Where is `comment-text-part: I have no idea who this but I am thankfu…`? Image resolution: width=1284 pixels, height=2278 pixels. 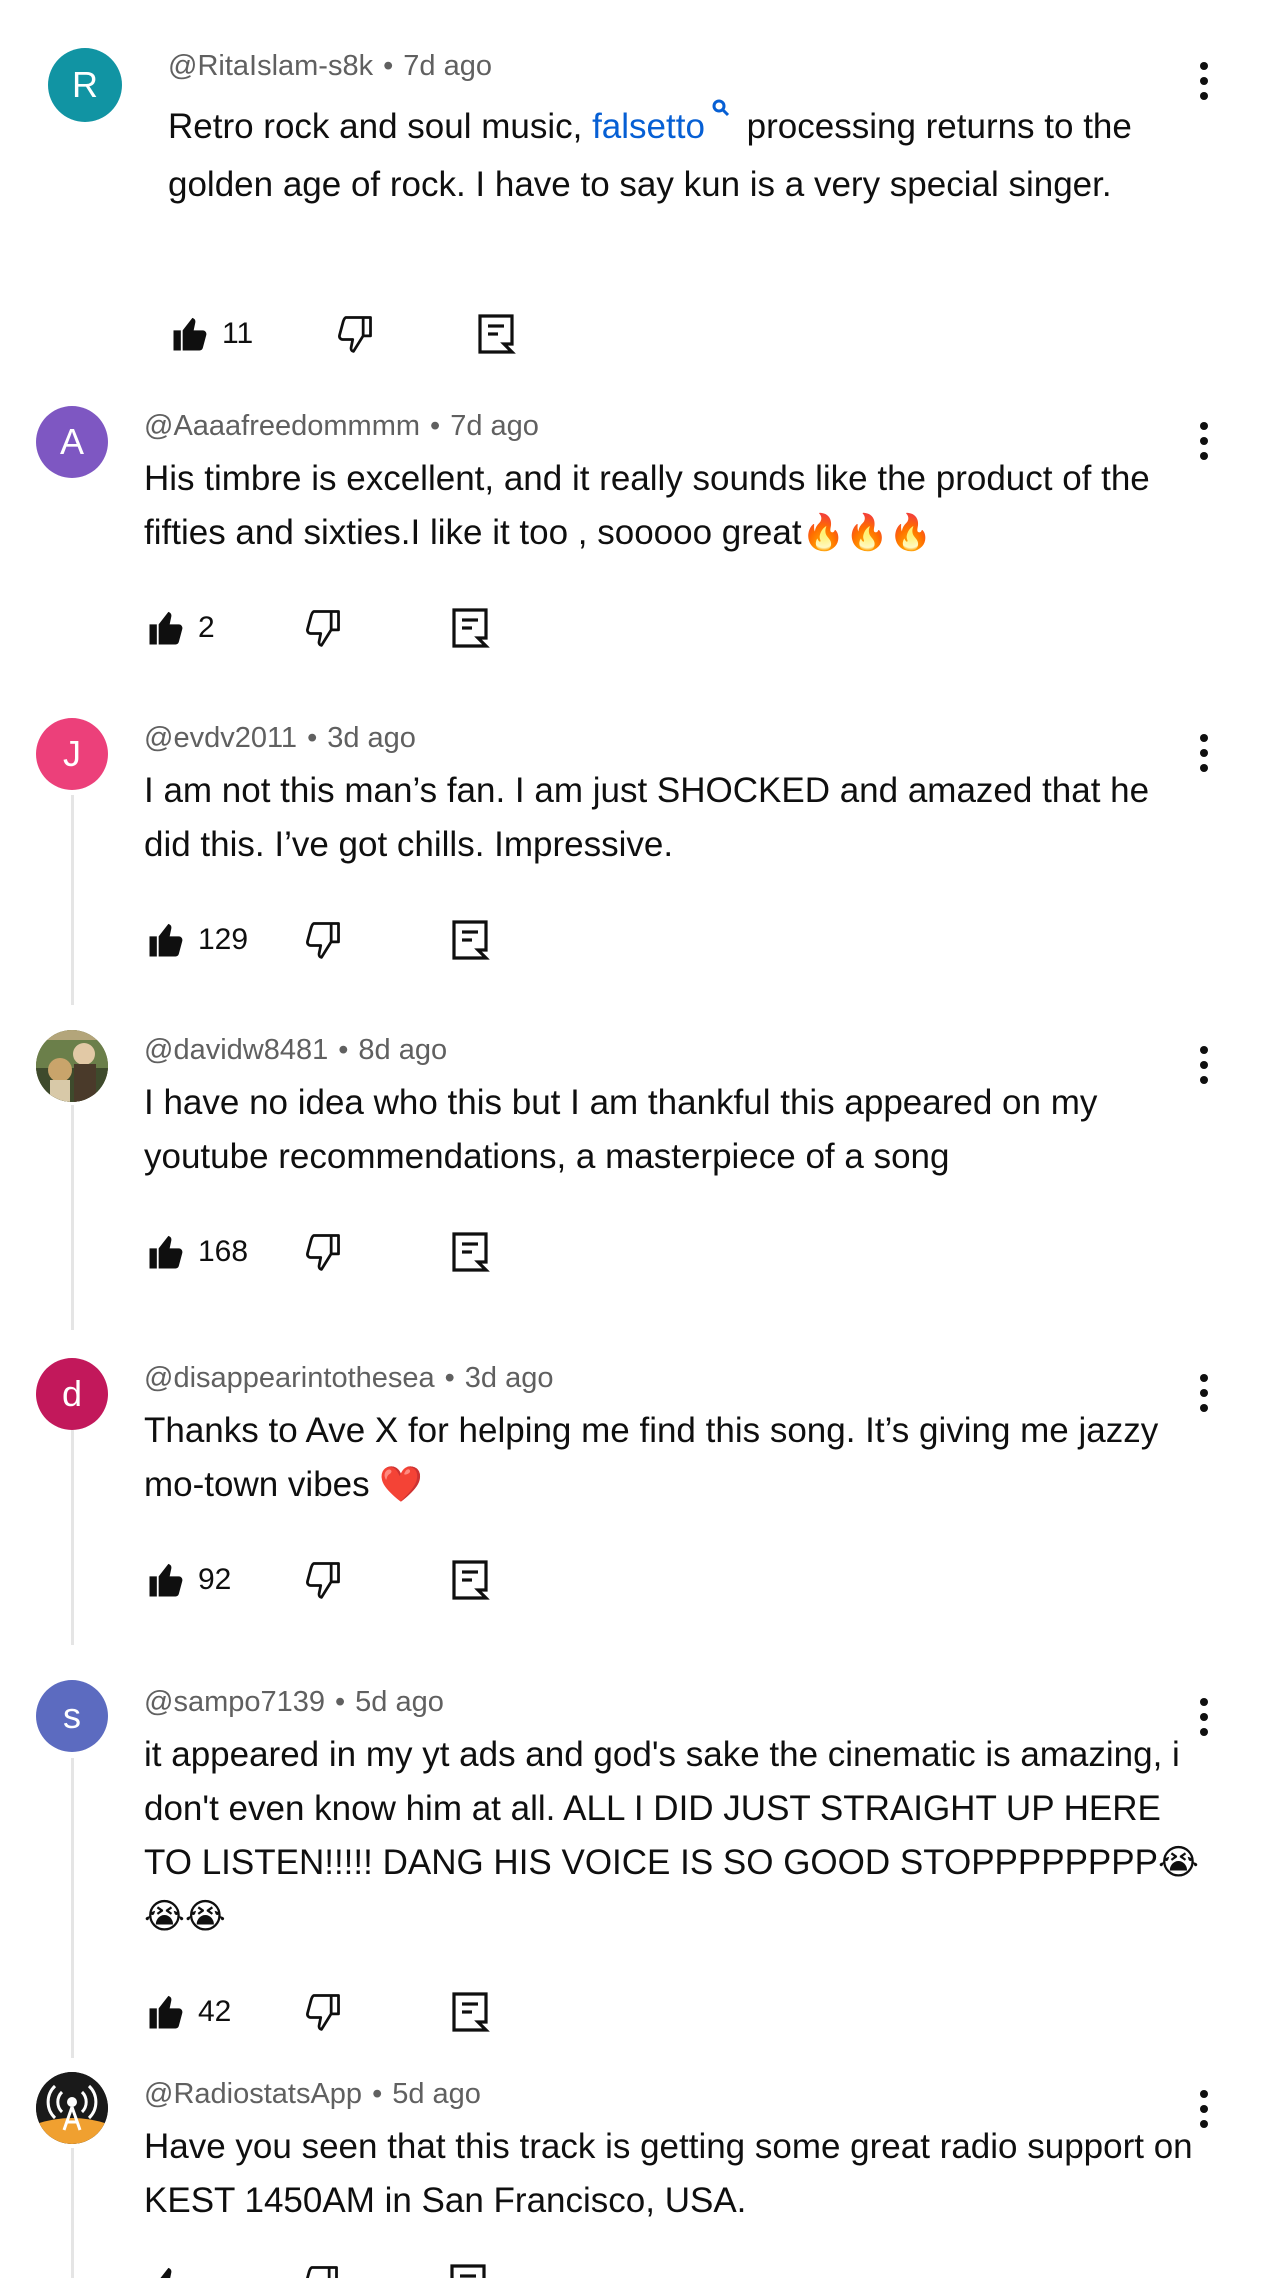 comment-text-part: I have no idea who this but I am thankfu… is located at coordinates (621, 1129).